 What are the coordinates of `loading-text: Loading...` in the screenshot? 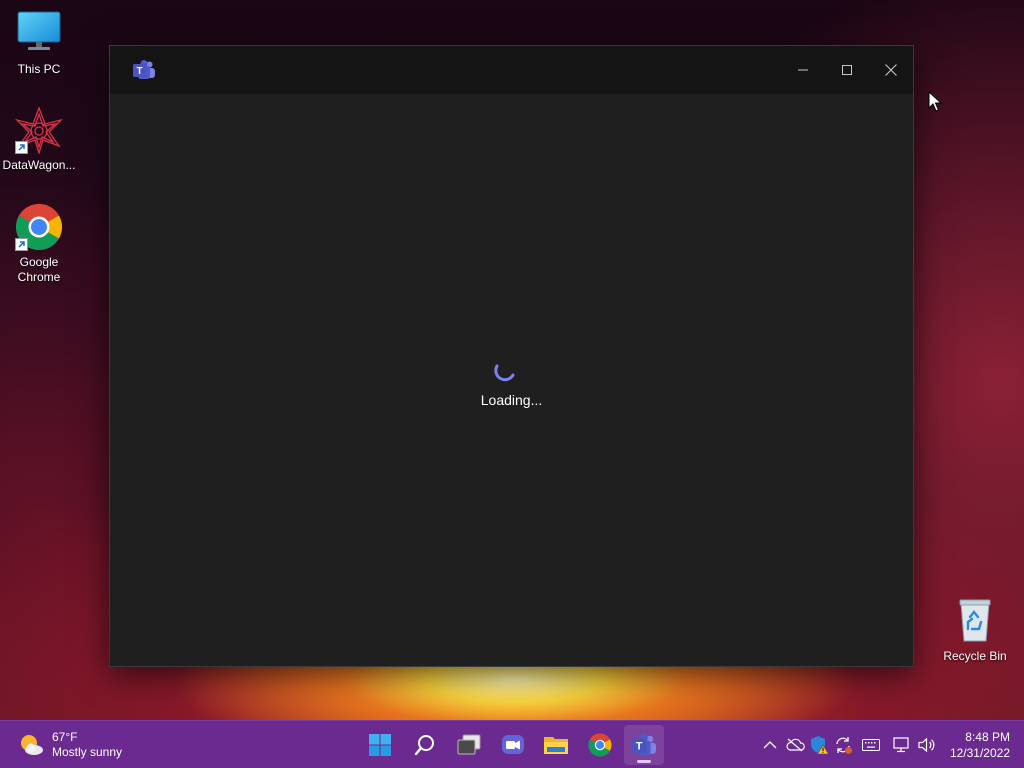 It's located at (511, 400).